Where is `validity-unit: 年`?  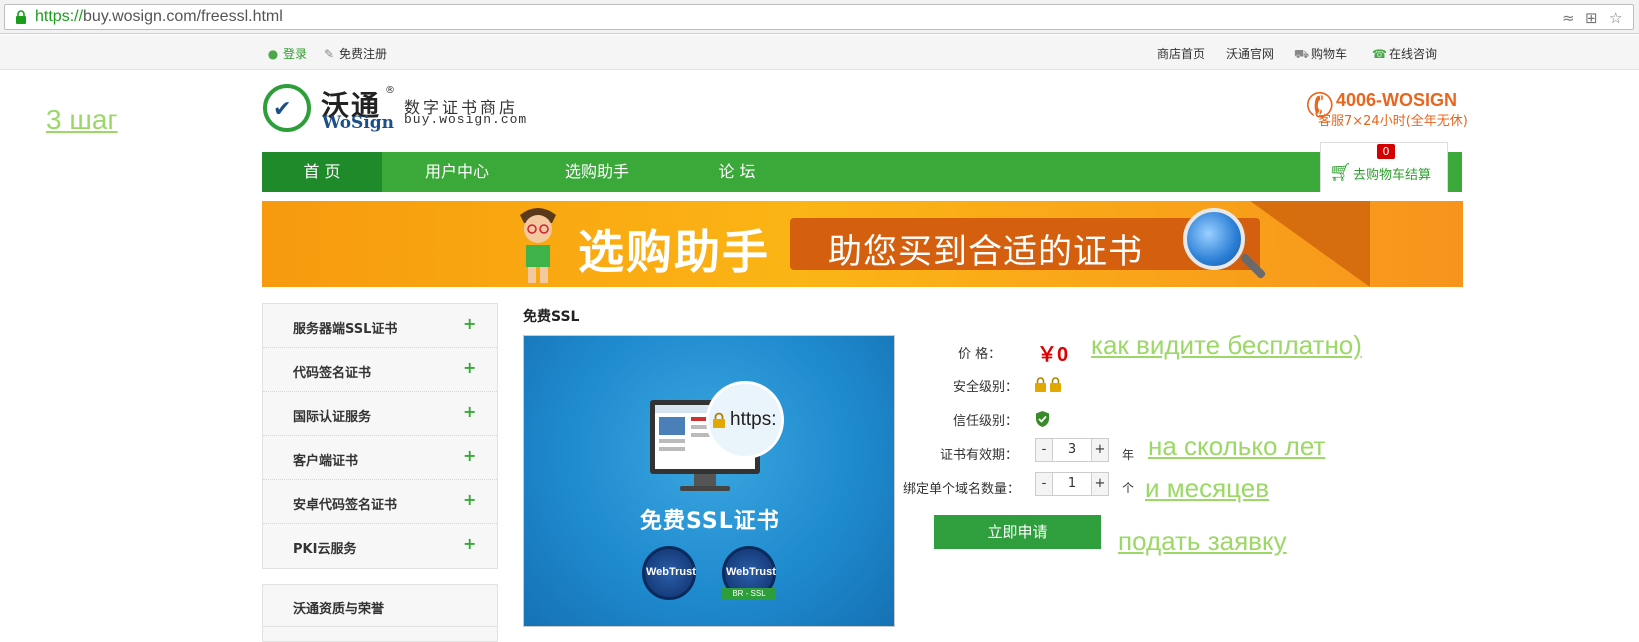
validity-unit: 年 is located at coordinates (1128, 455).